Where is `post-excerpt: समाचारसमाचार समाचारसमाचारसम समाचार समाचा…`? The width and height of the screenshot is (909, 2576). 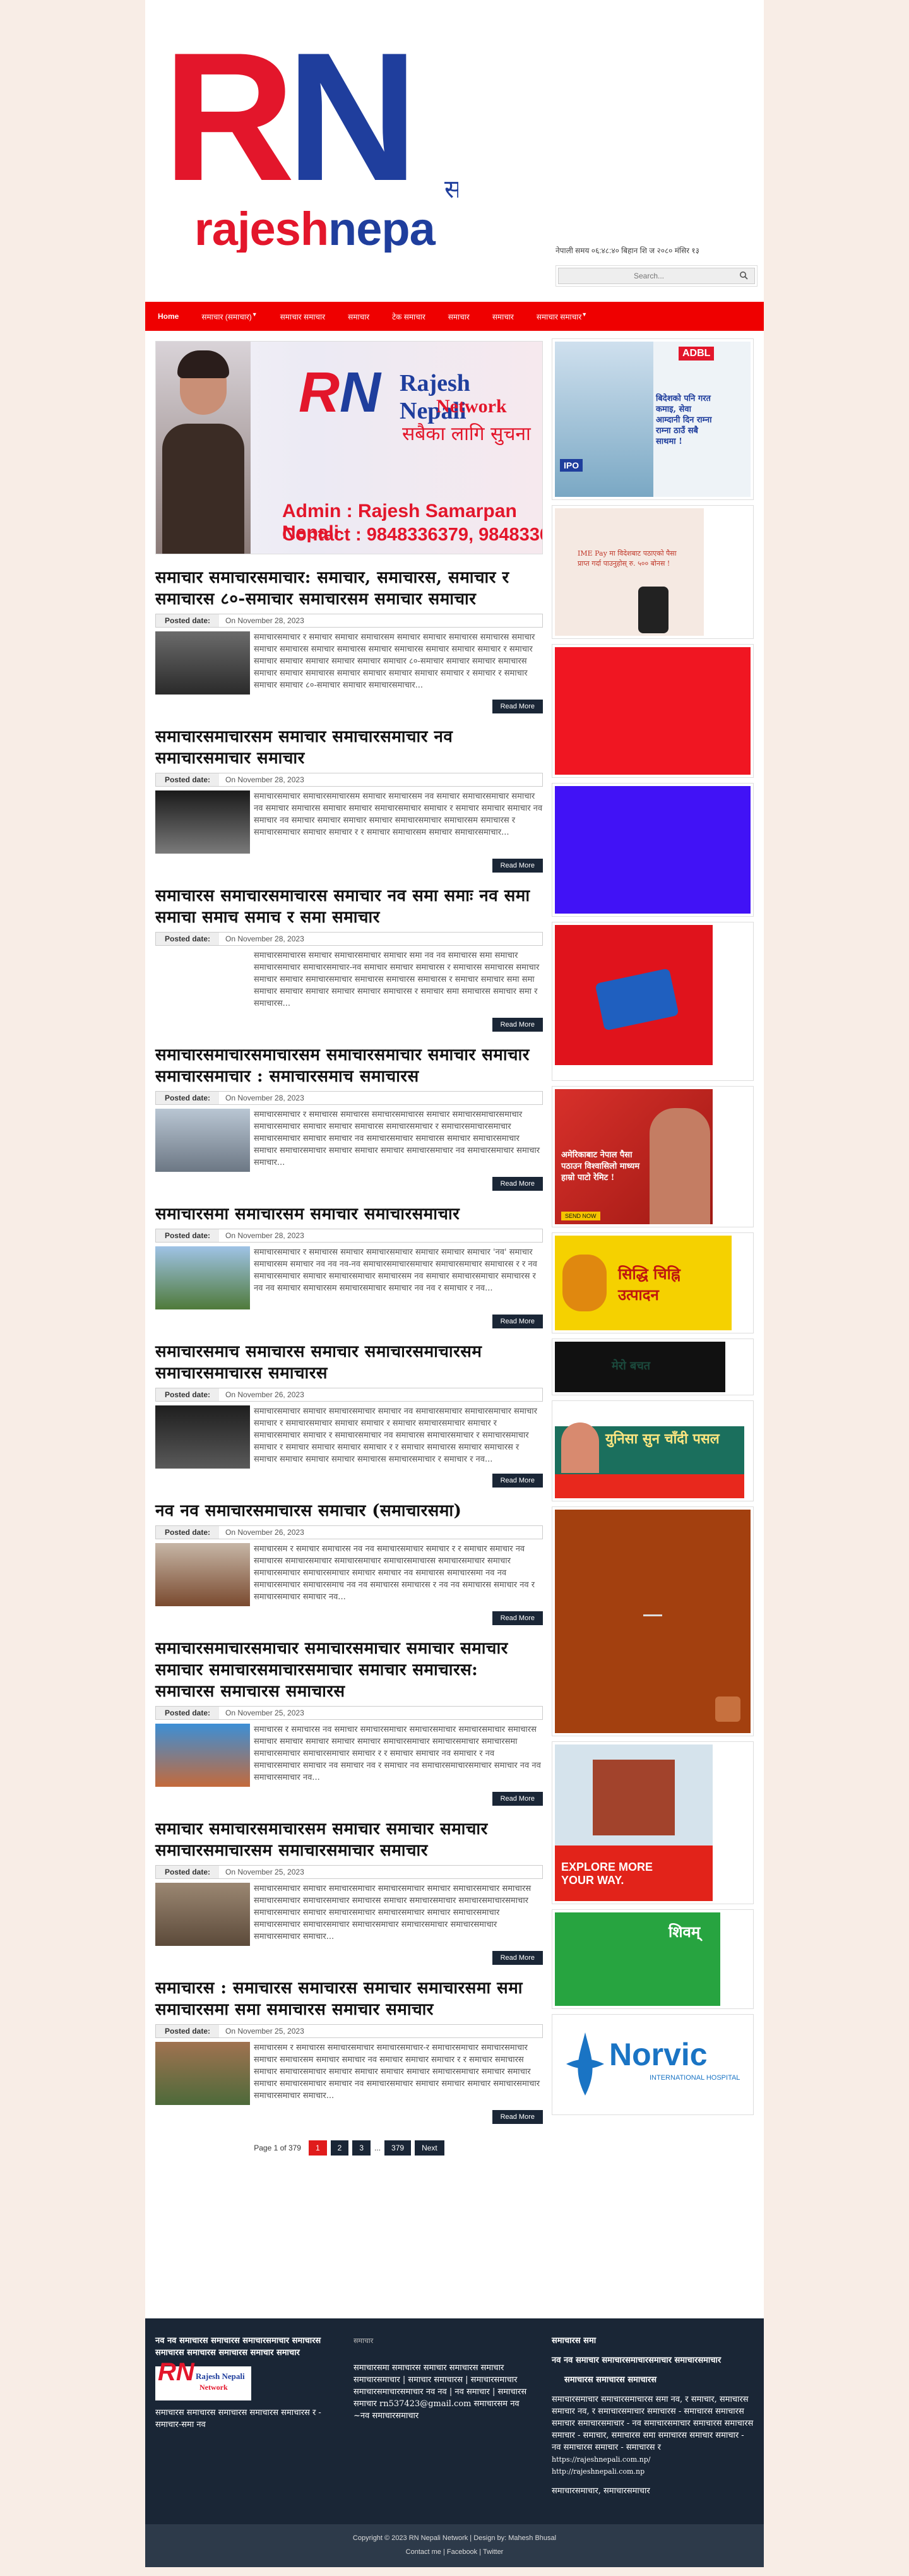
post-excerpt: समाचारसमाचार समाचारसमाचारसम समाचार समाचा… is located at coordinates (398, 814).